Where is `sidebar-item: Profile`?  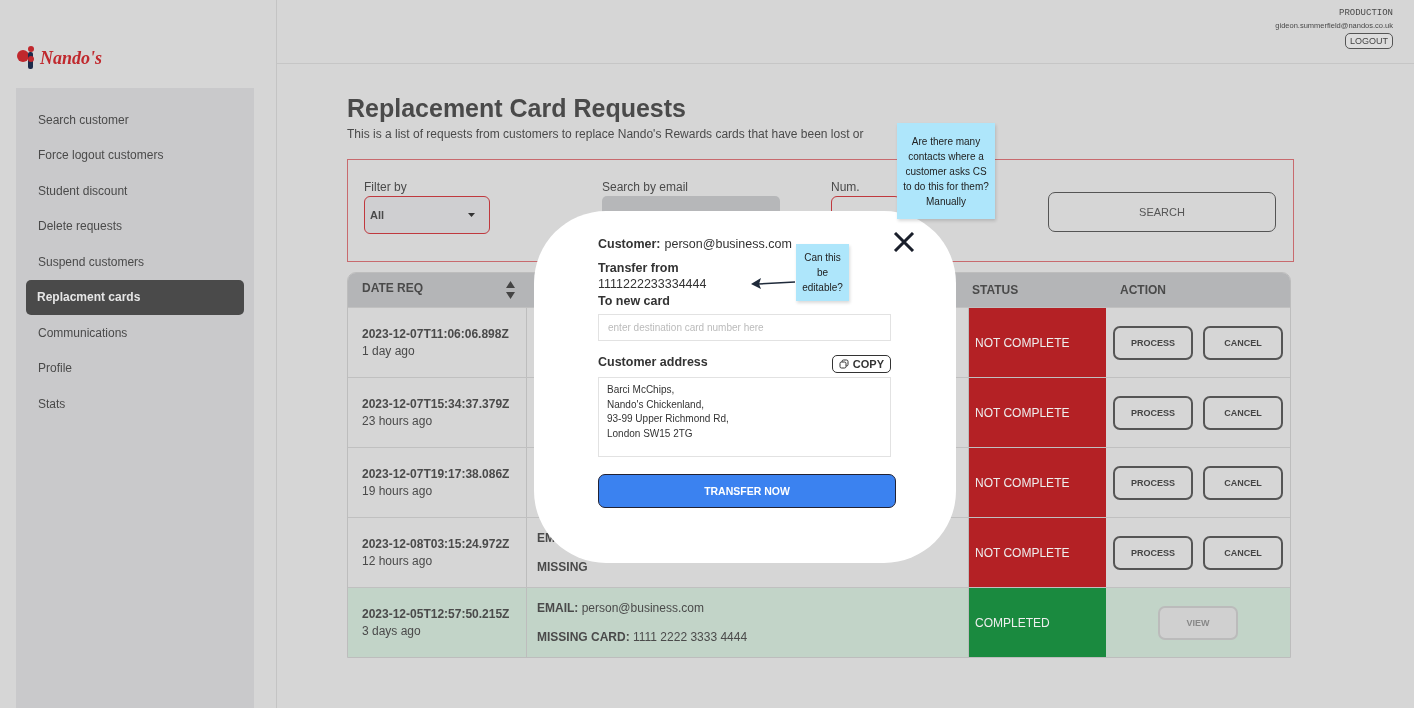 sidebar-item: Profile is located at coordinates (135, 368).